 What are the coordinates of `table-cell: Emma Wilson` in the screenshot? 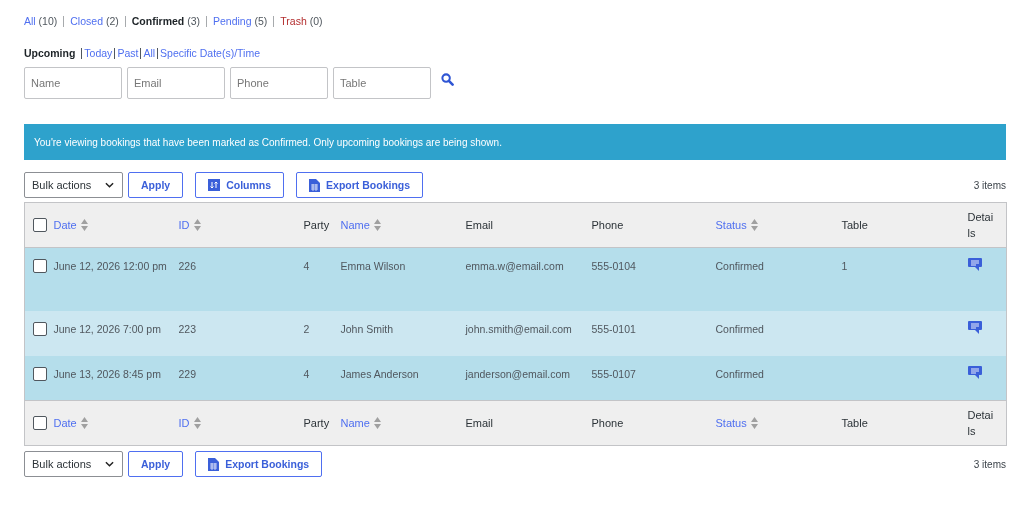 It's located at (373, 266).